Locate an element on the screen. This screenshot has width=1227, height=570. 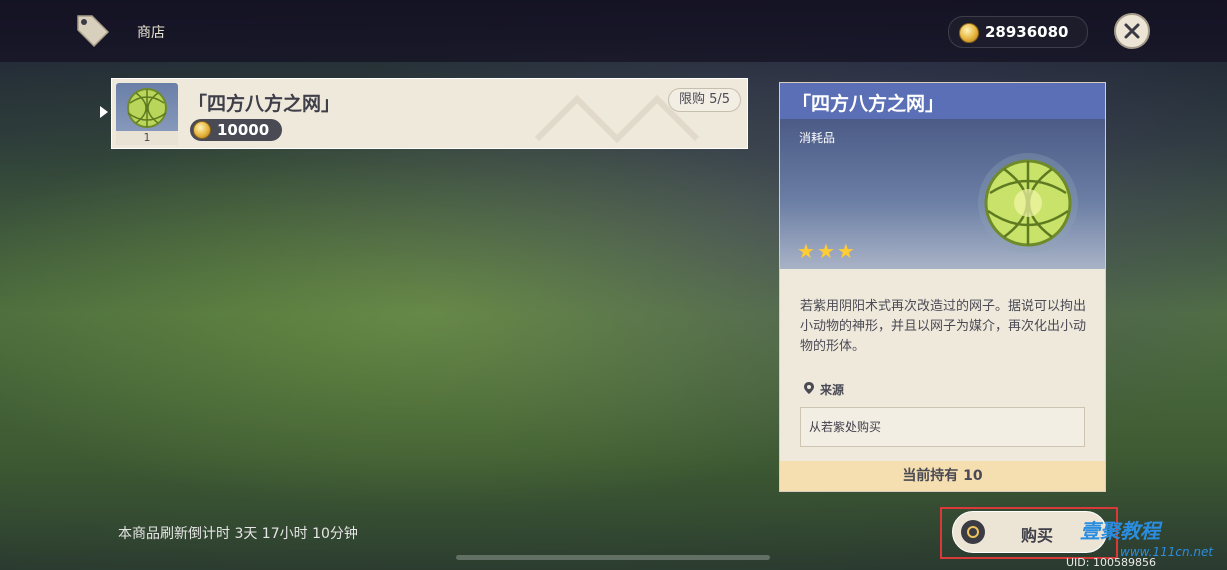
detail-header: 「四方八方之网」 is located at coordinates (942, 101).